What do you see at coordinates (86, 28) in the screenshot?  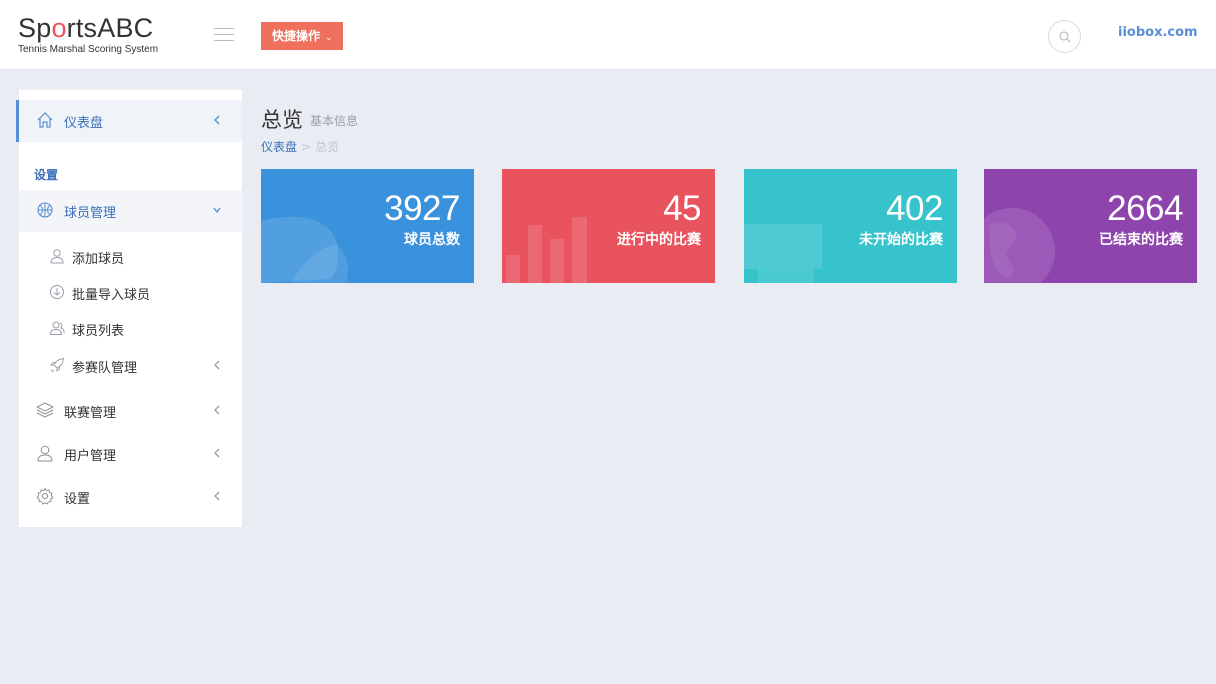 I see `logo-title: SportsABC` at bounding box center [86, 28].